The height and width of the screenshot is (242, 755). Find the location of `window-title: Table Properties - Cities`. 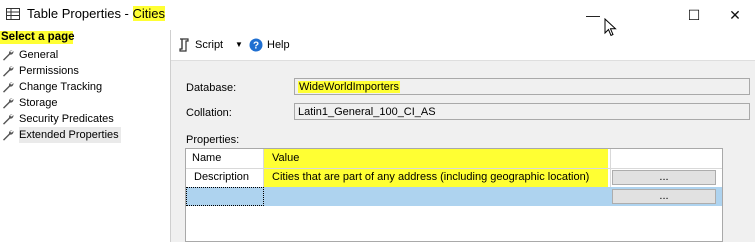

window-title: Table Properties - Cities is located at coordinates (96, 14).